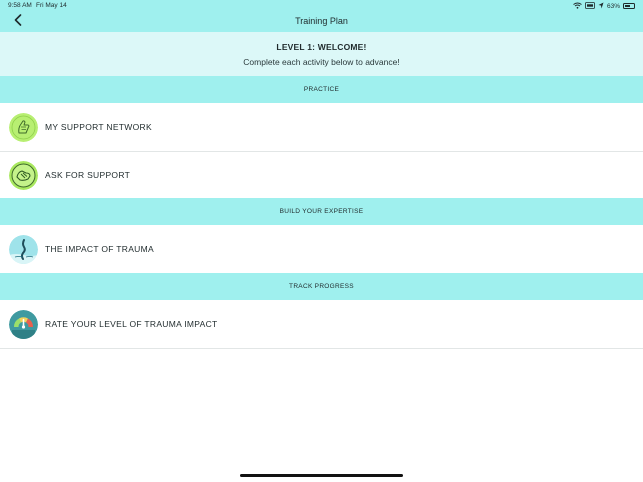 This screenshot has height=482, width=643. Describe the element at coordinates (98, 127) in the screenshot. I see `list-item-label: MY SUPPORT NETWORK` at that location.